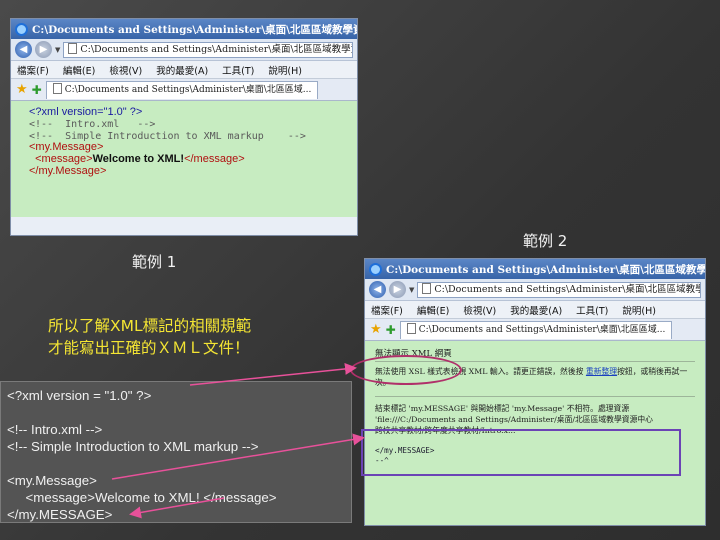 The width and height of the screenshot is (720, 540). I want to click on highlight-box, so click(521, 452).